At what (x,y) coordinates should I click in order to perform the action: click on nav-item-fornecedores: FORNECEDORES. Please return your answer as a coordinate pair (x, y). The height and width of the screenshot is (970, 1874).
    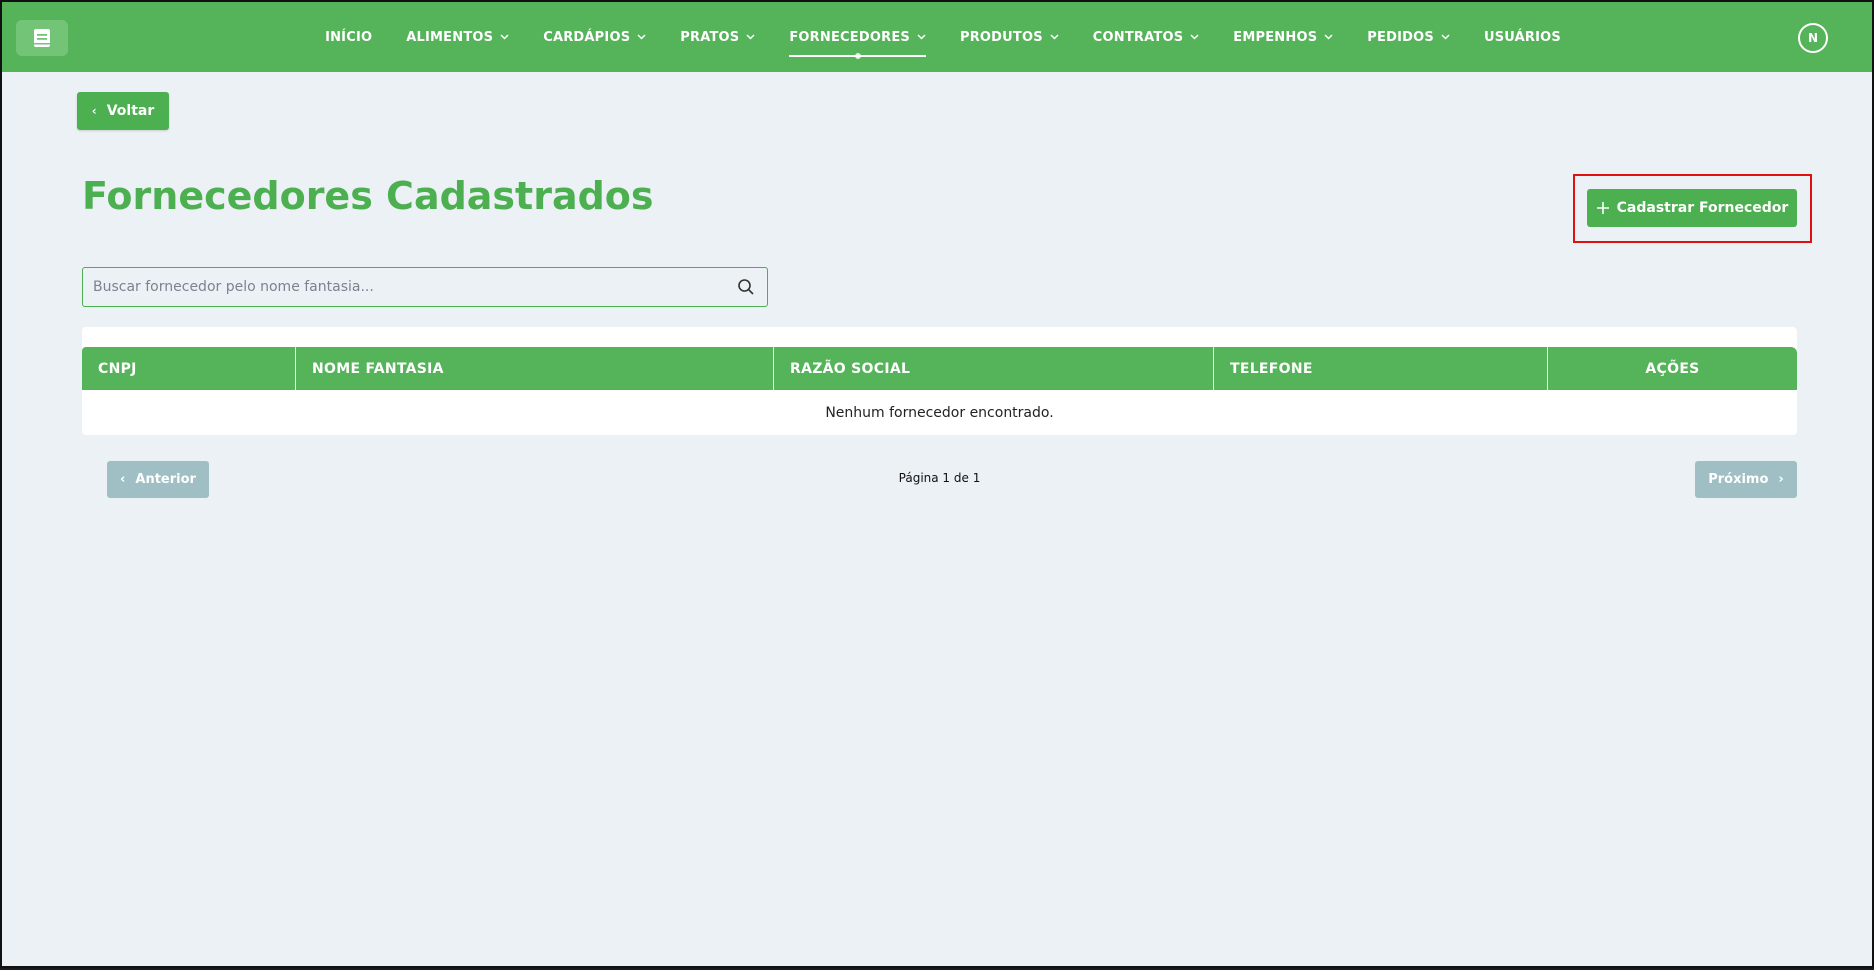
    Looking at the image, I should click on (857, 44).